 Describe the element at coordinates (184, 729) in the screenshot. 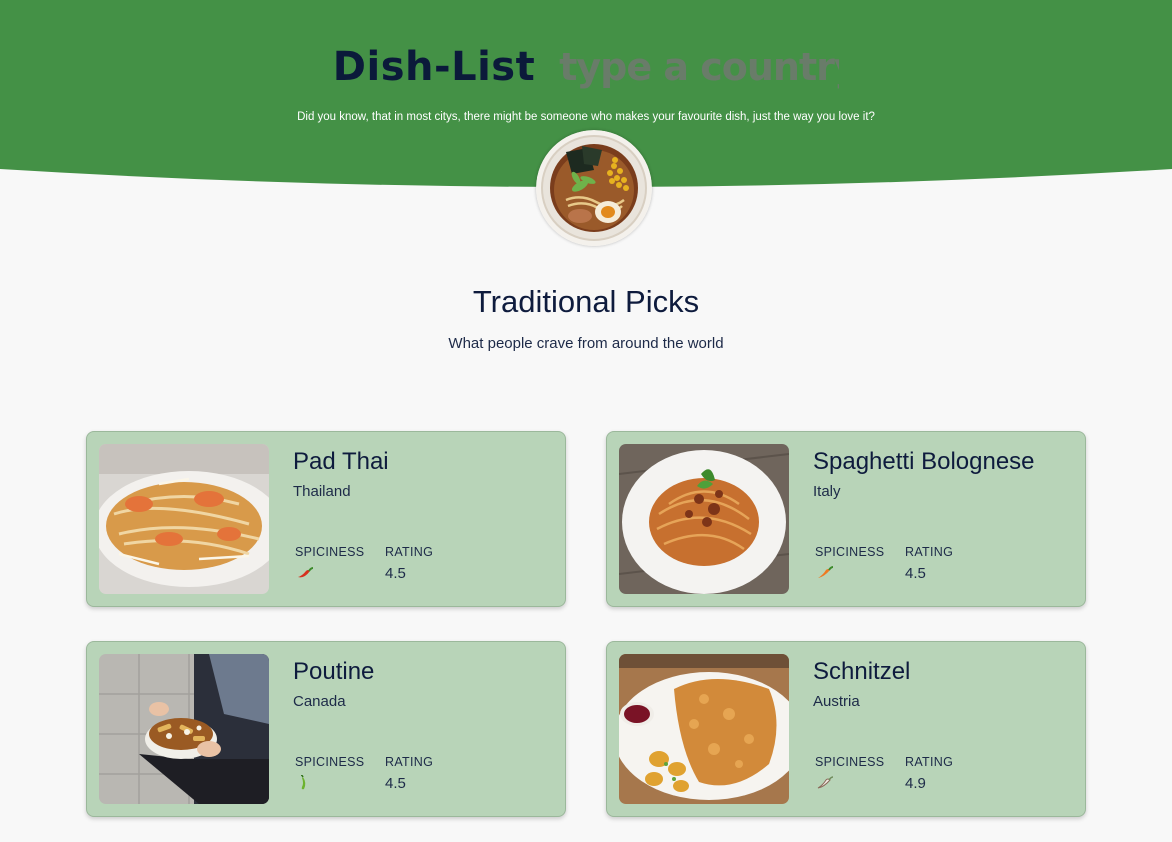

I see `poutine-photo` at that location.